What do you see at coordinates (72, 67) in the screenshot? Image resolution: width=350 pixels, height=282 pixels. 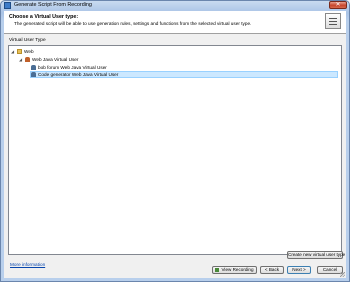 I see `tree-item-label: bob forum Web Java Virtual User` at bounding box center [72, 67].